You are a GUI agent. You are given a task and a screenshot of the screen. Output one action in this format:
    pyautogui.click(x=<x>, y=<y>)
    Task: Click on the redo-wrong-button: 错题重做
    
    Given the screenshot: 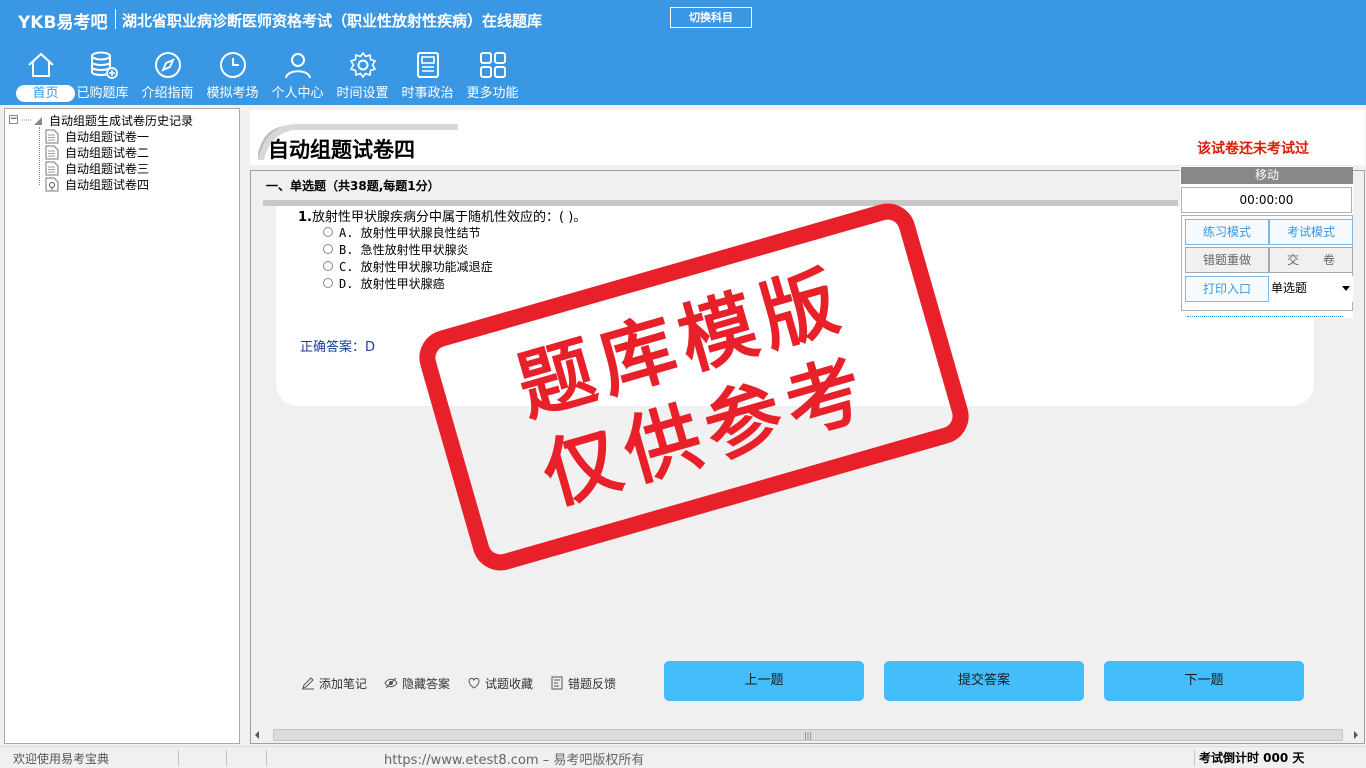 What is the action you would take?
    pyautogui.click(x=1227, y=260)
    